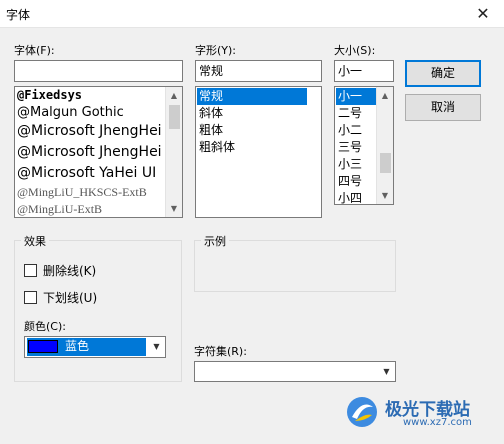 This screenshot has width=504, height=444. What do you see at coordinates (357, 197) in the screenshot?
I see `size-list-item: 小四` at bounding box center [357, 197].